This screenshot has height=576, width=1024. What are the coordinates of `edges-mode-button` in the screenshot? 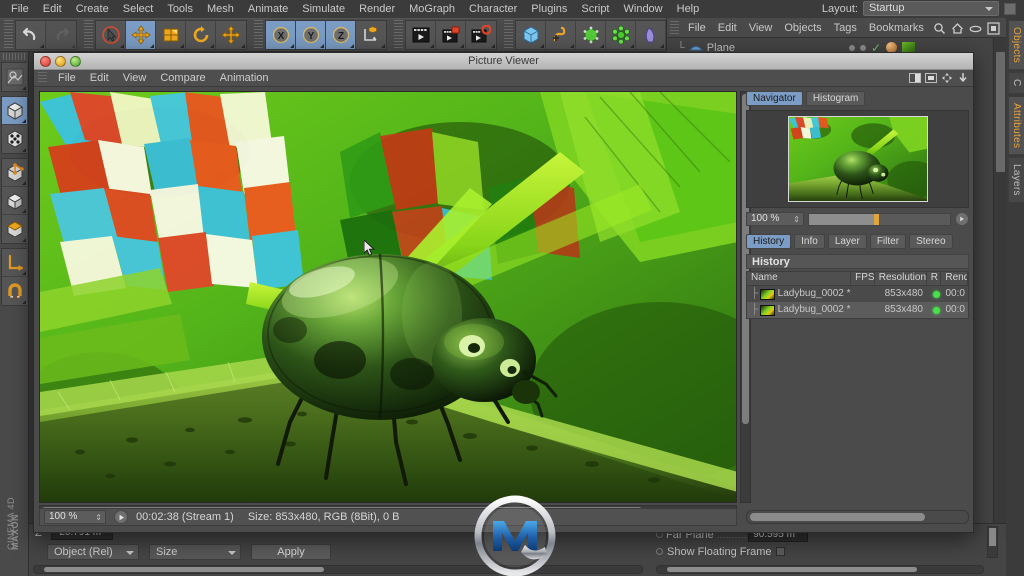 It's located at (14, 173).